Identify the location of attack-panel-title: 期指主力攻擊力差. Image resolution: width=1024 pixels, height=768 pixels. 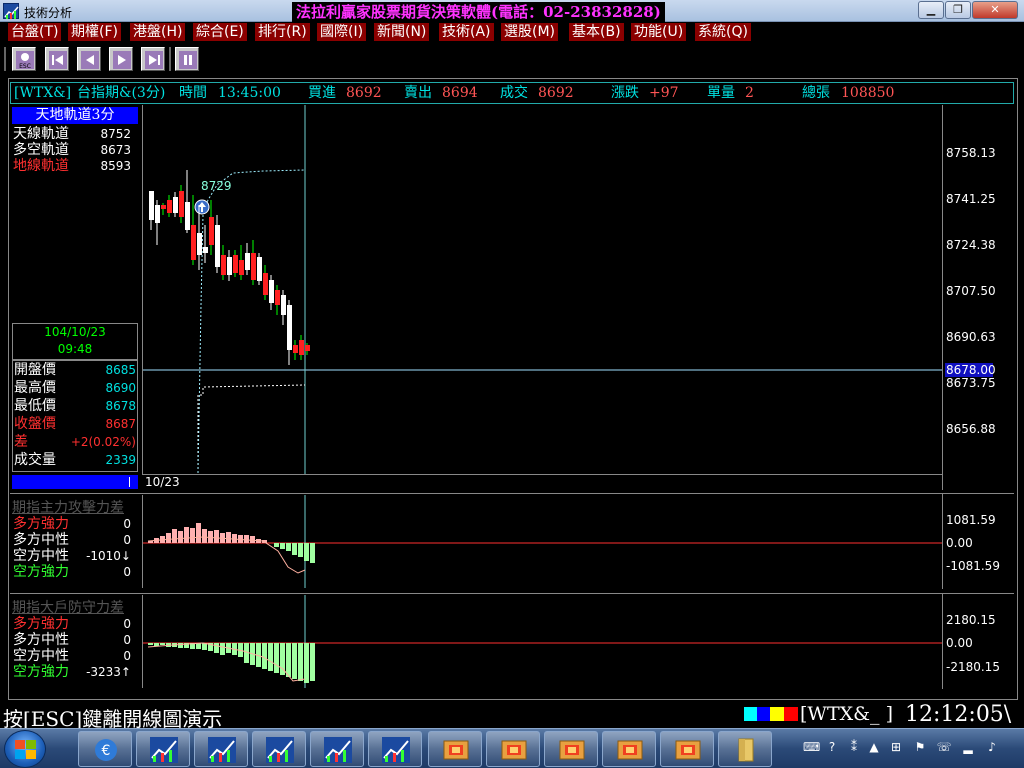
(68, 507).